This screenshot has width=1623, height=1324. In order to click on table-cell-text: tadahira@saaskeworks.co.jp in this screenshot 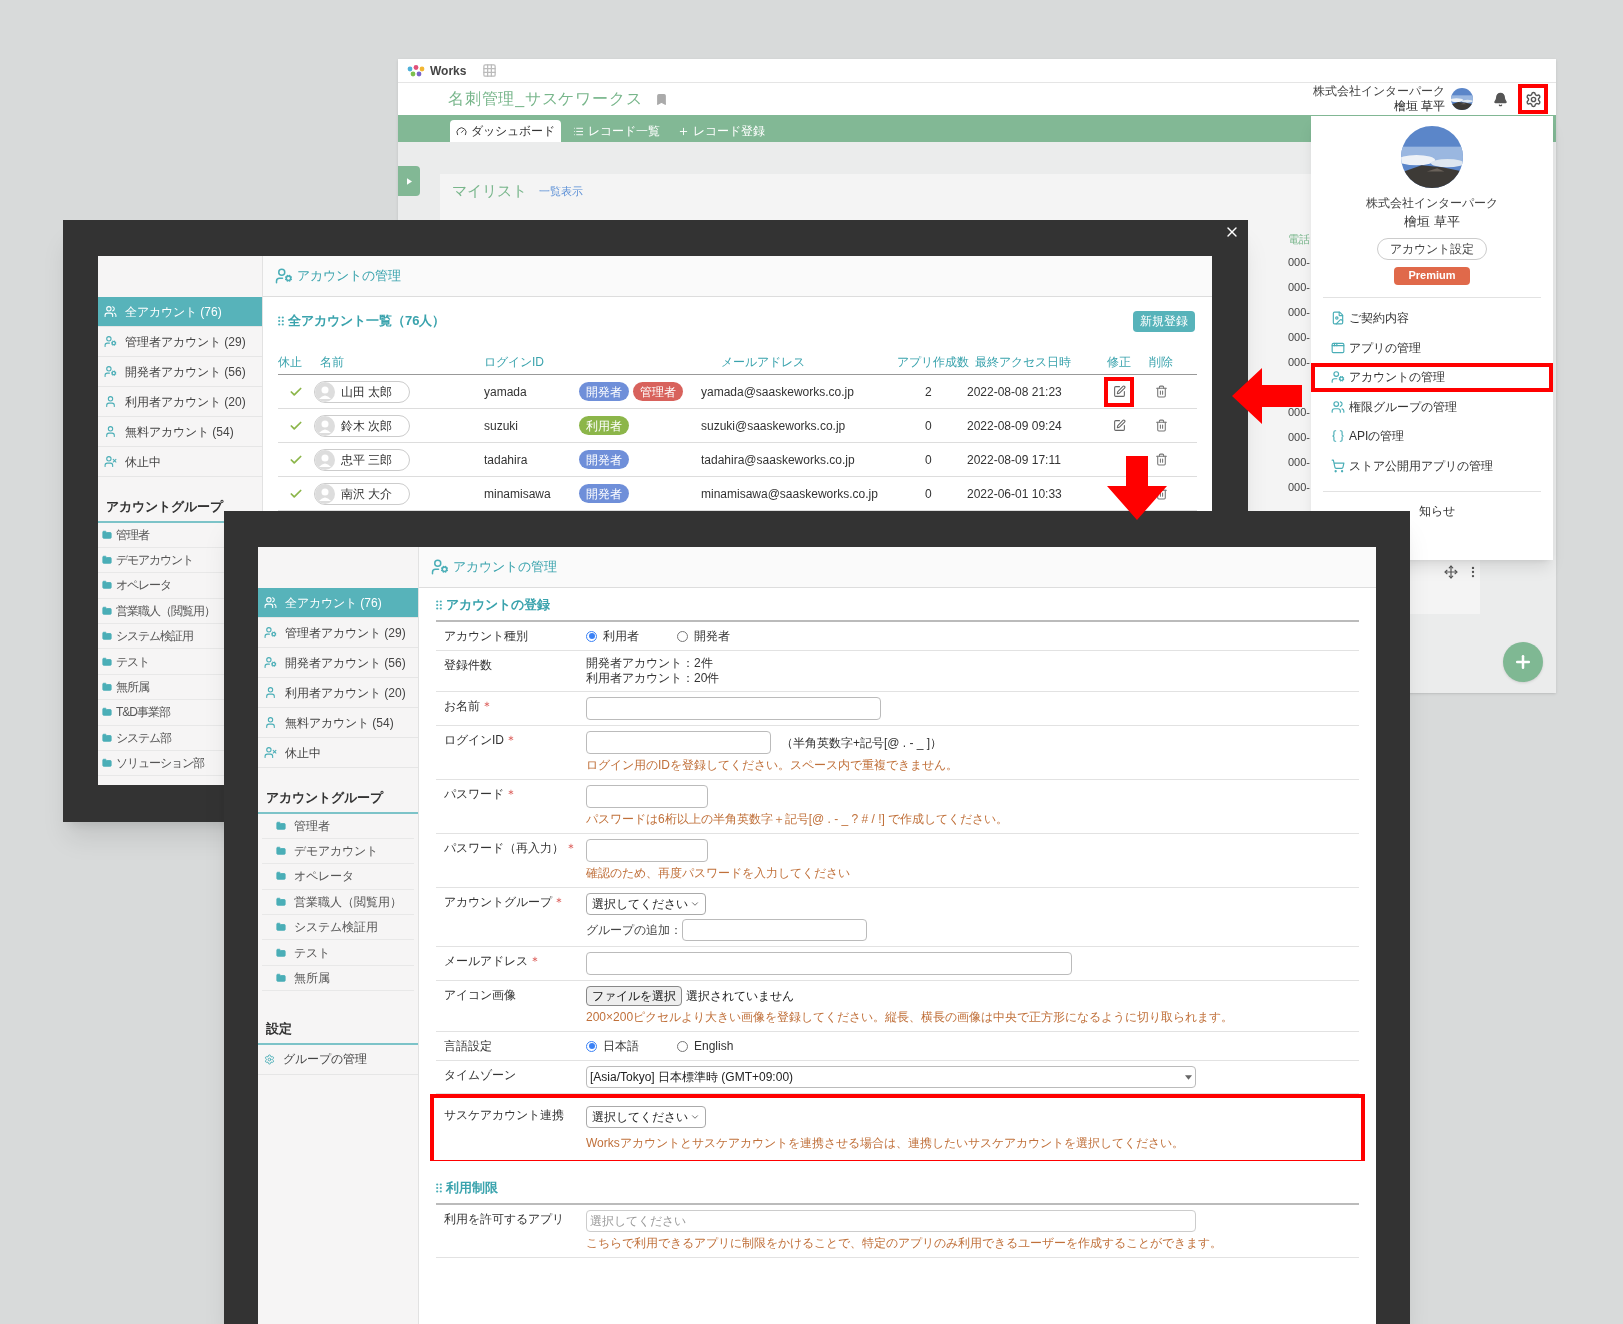, I will do `click(778, 460)`.